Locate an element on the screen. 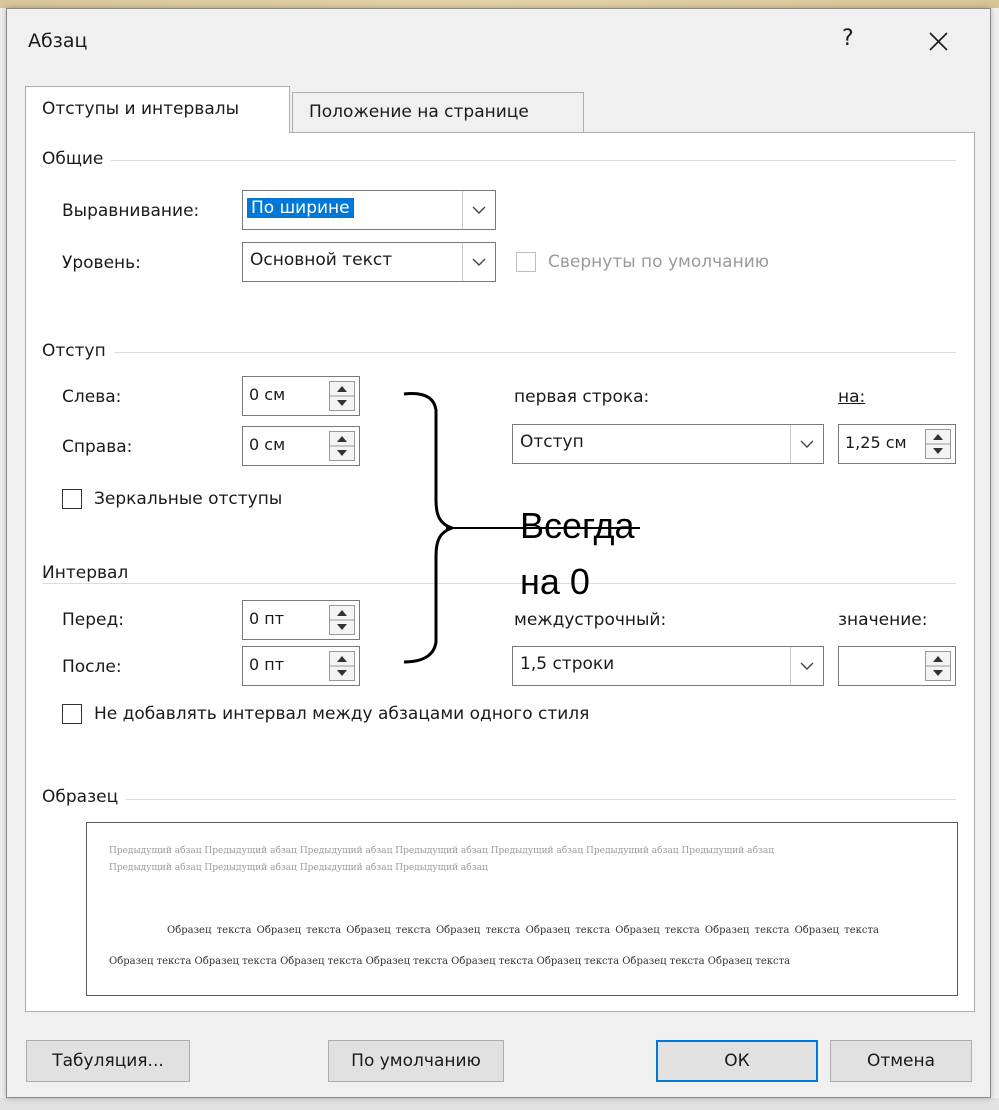 The image size is (999, 1110). annotation-brace is located at coordinates (521, 528).